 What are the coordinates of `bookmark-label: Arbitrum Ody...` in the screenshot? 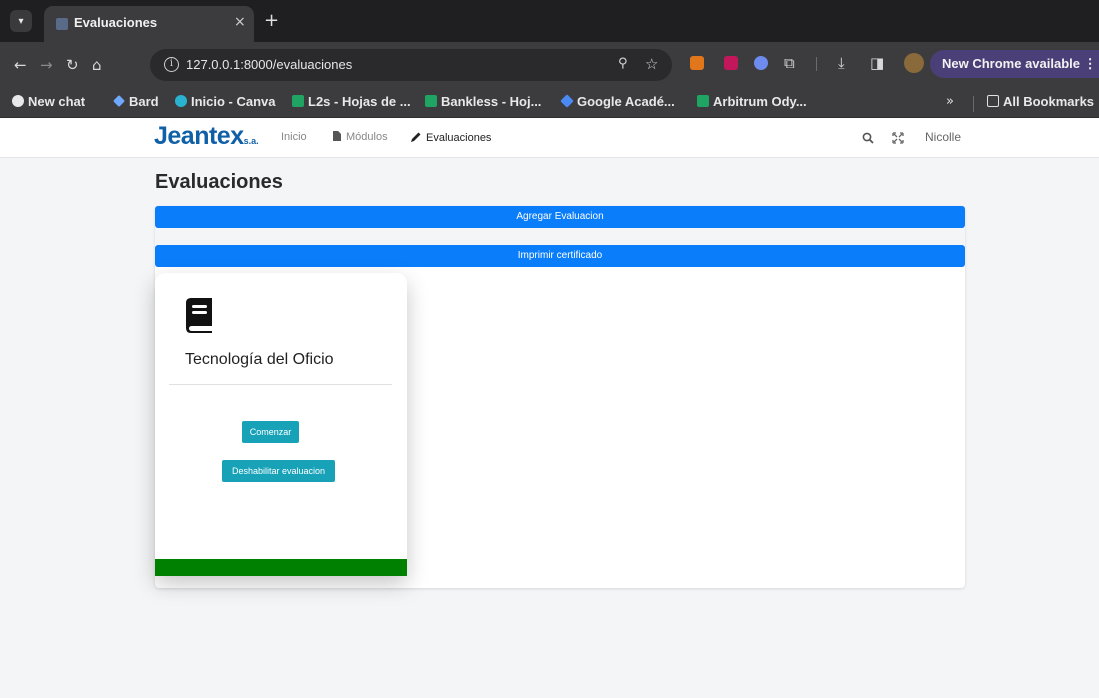 It's located at (760, 101).